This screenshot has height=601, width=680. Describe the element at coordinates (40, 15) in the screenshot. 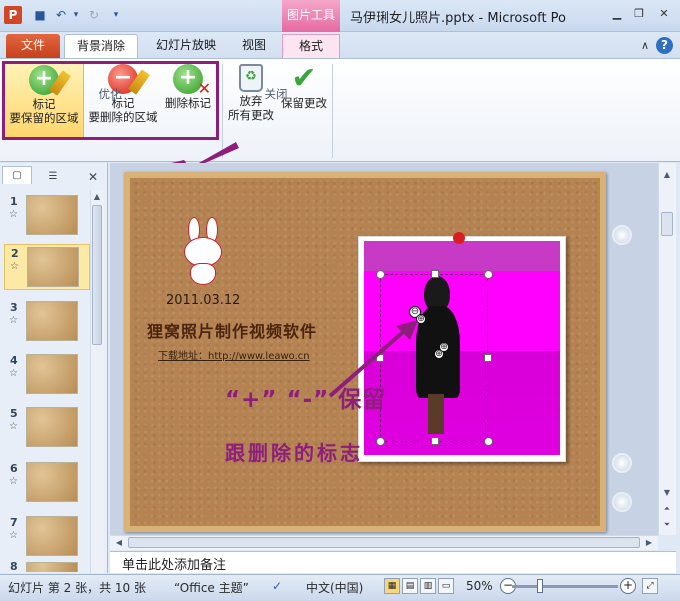

I see `save-icon: ■` at that location.